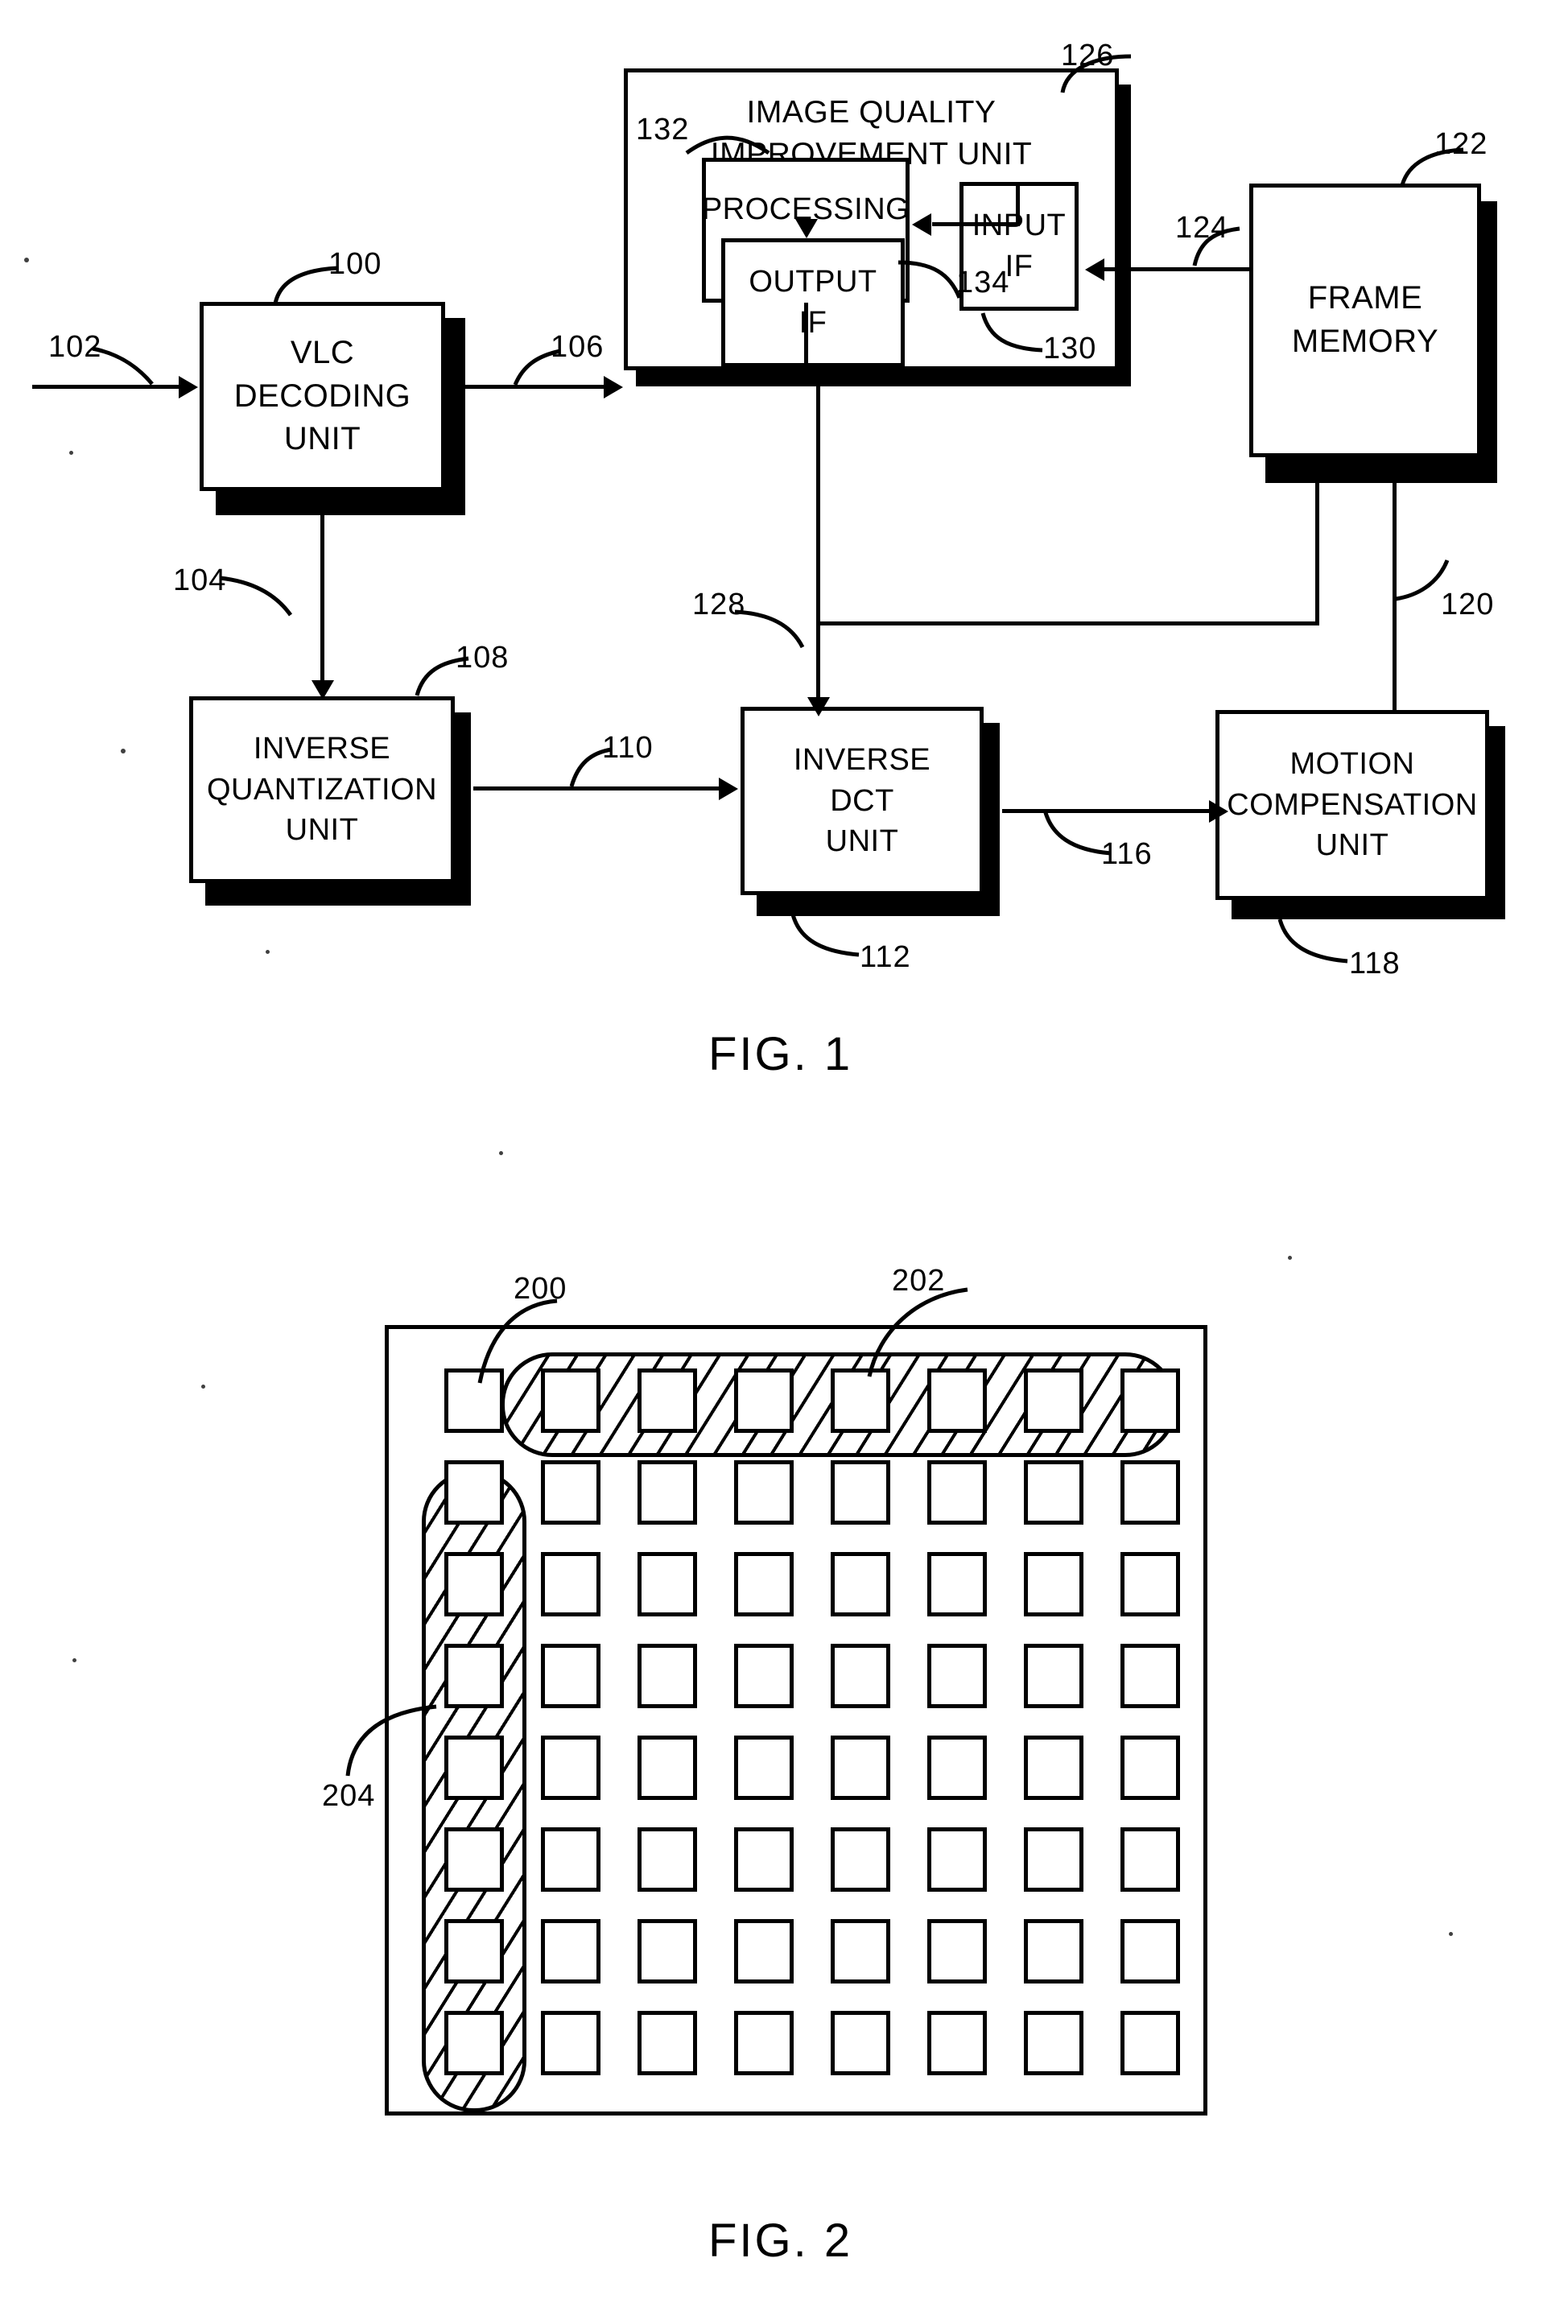 The width and height of the screenshot is (1568, 2324). What do you see at coordinates (818, 574) in the screenshot?
I see `signal-128-vline-down` at bounding box center [818, 574].